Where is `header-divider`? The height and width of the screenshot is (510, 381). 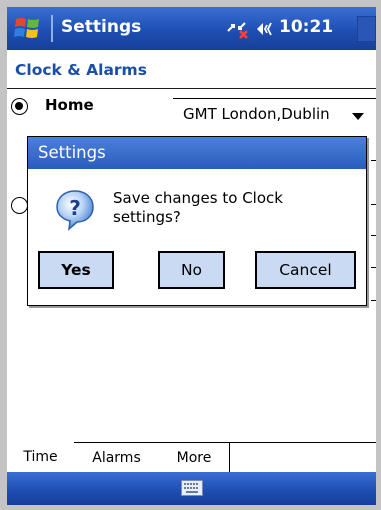
header-divider is located at coordinates (191, 88).